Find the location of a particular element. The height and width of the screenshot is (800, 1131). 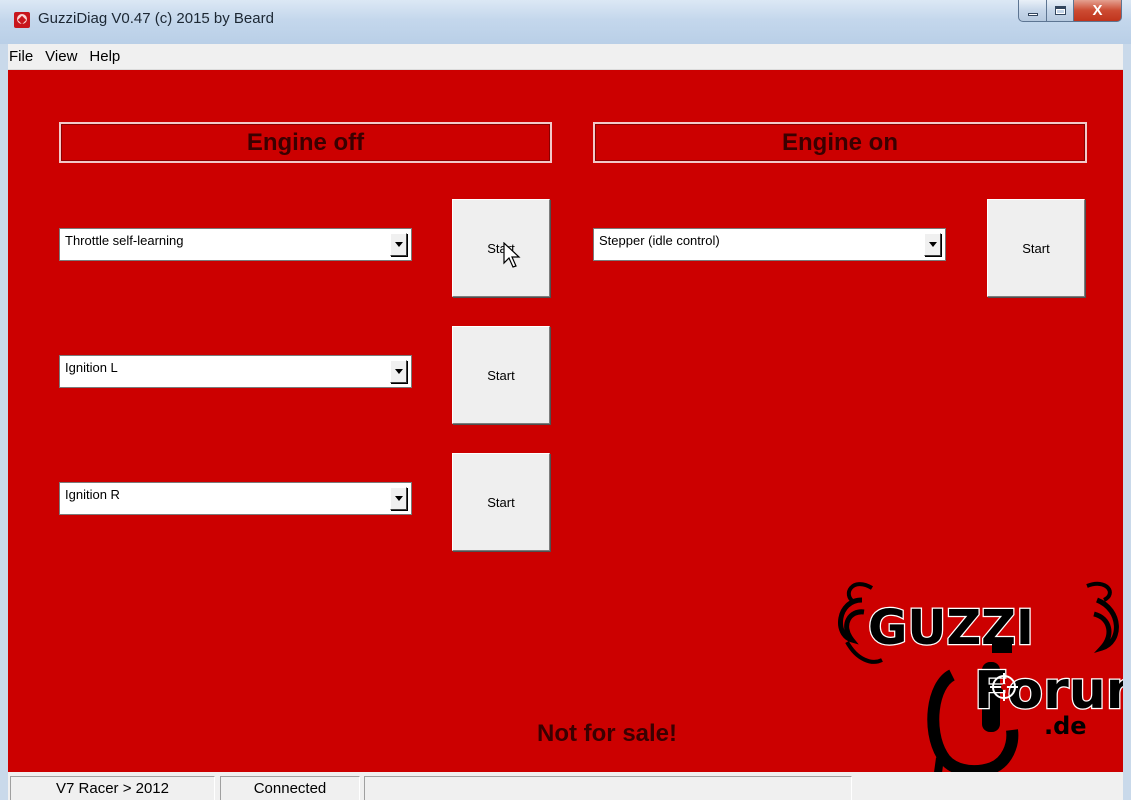

engine-off-header: Engine off is located at coordinates (305, 142).